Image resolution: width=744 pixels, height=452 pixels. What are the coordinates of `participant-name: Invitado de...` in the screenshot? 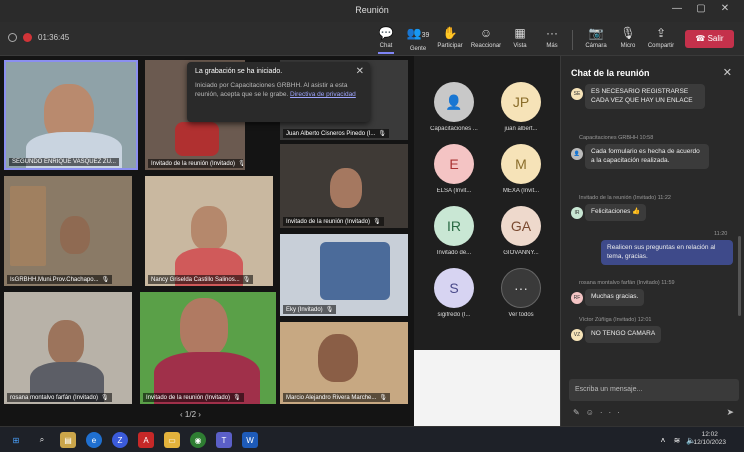 It's located at (454, 253).